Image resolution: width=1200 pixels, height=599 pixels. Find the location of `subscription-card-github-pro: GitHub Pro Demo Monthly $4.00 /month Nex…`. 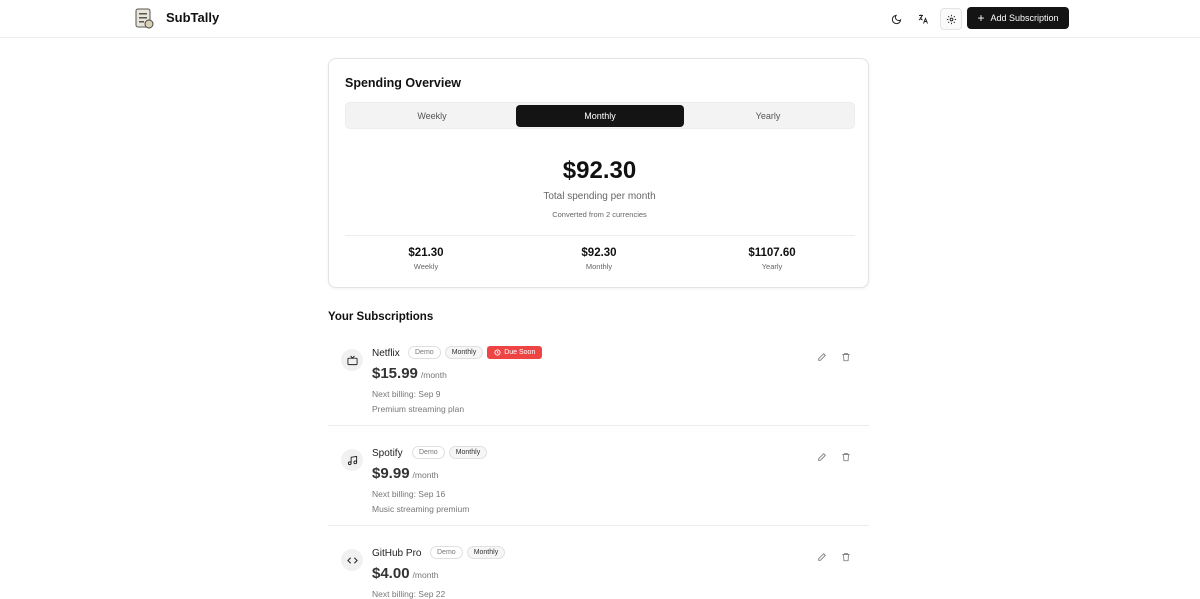

subscription-card-github-pro: GitHub Pro Demo Monthly $4.00 /month Nex… is located at coordinates (598, 568).